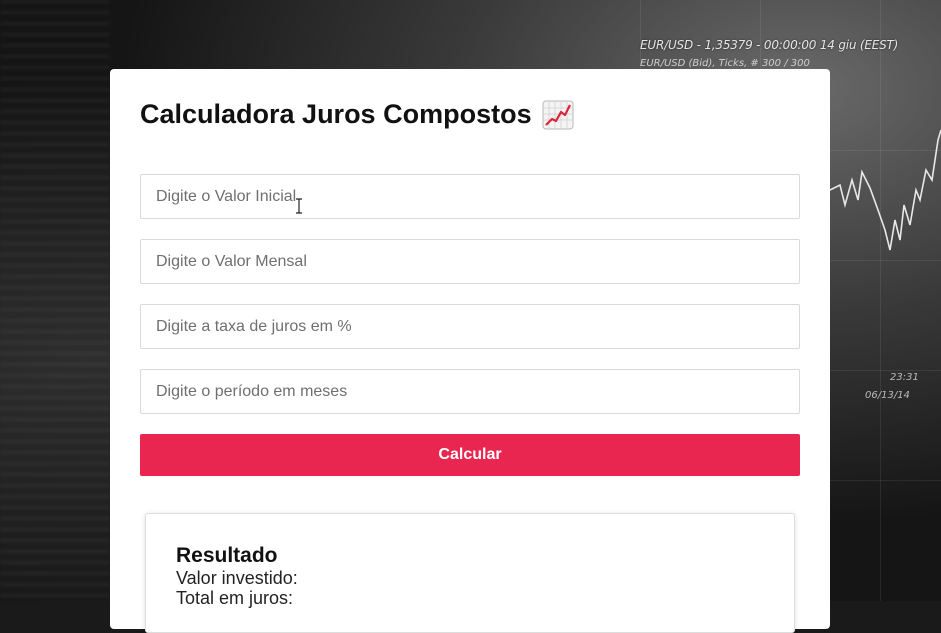 The image size is (941, 633). Describe the element at coordinates (336, 114) in the screenshot. I see `page-title-text: Calculadora Juros Compostos` at that location.